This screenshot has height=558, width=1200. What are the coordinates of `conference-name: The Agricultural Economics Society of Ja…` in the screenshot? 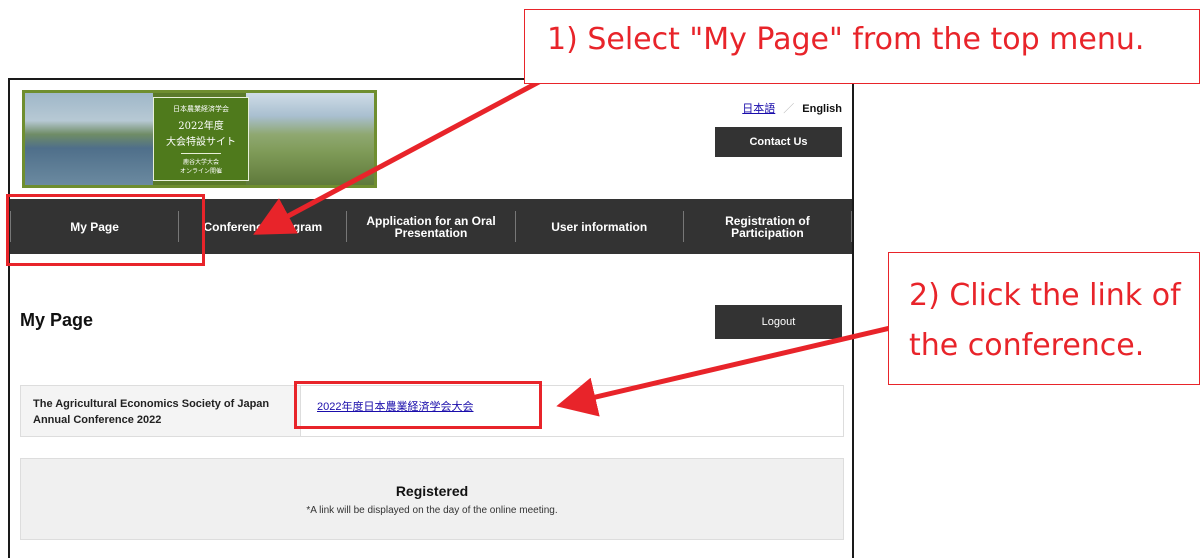 It's located at (161, 411).